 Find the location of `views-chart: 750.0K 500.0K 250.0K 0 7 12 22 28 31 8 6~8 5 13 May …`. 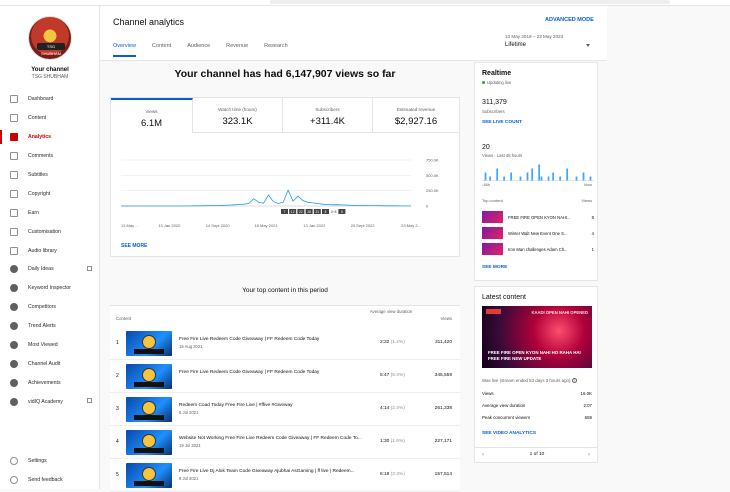

views-chart: 750.0K 500.0K 250.0K 0 7 12 22 28 31 8 6~8 5 13 May … is located at coordinates (286, 194).